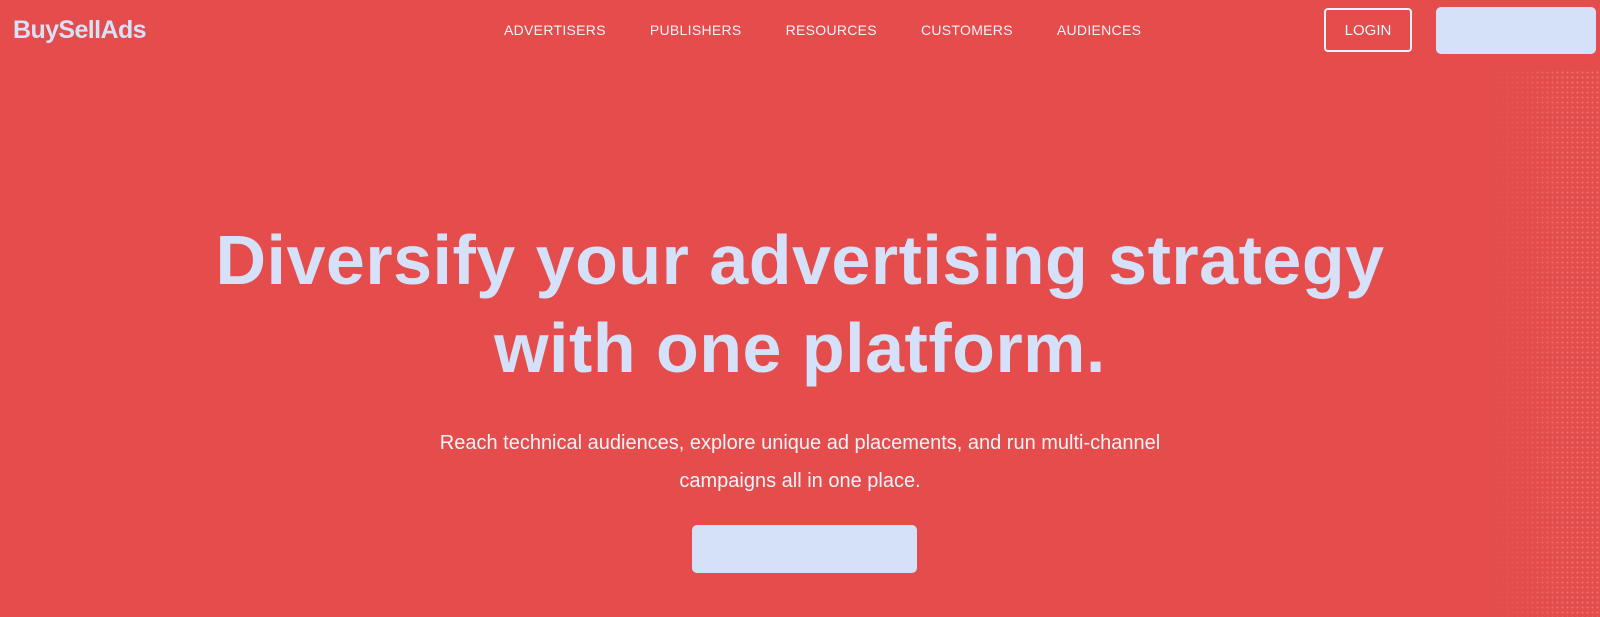  I want to click on nav-item-advertisers: ADVERTISERS, so click(555, 30).